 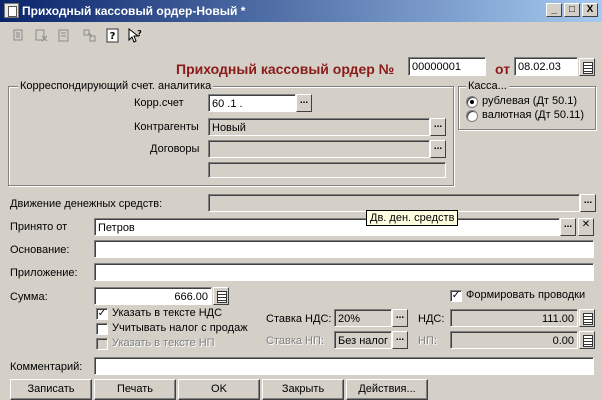 I want to click on basis-label: Основание:, so click(x=40, y=250).